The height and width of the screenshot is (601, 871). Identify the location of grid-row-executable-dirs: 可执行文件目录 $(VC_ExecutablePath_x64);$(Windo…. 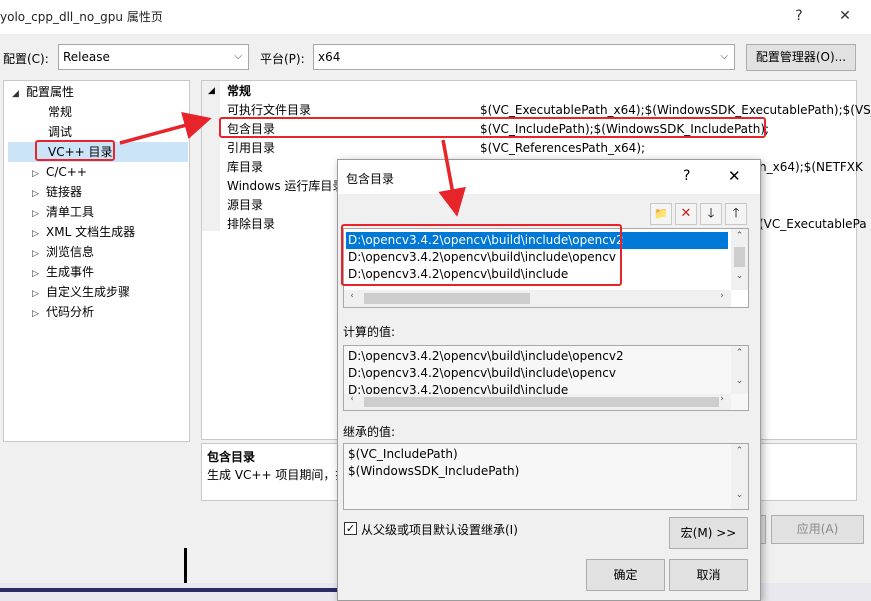
(536, 110).